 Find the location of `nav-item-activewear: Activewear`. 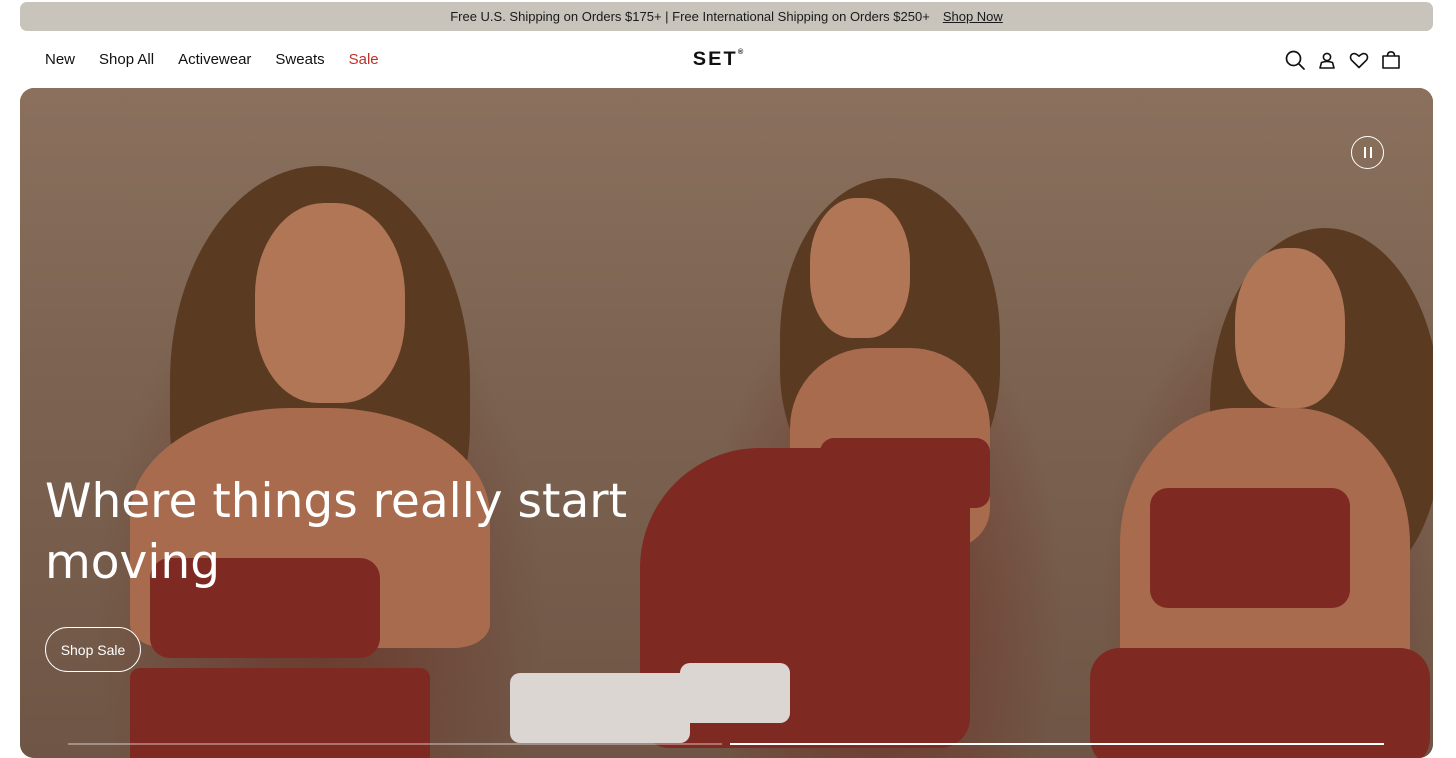

nav-item-activewear: Activewear is located at coordinates (214, 59).